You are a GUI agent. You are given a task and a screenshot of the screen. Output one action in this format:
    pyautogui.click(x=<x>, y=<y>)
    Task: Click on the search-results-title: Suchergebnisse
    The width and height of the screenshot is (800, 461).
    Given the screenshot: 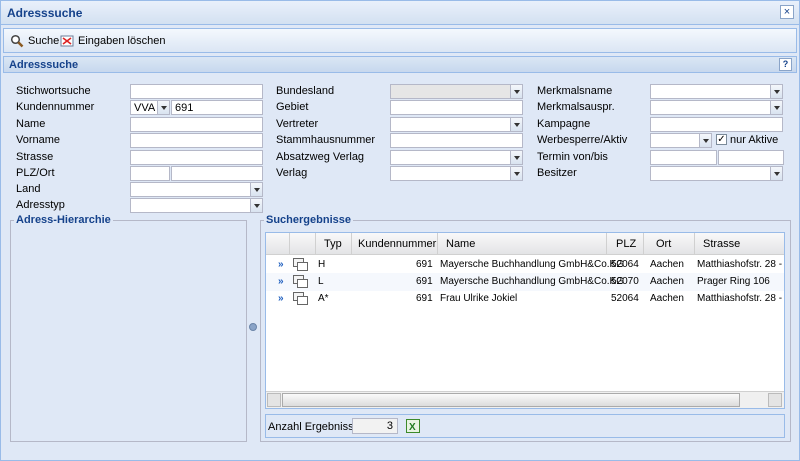 What is the action you would take?
    pyautogui.click(x=308, y=220)
    